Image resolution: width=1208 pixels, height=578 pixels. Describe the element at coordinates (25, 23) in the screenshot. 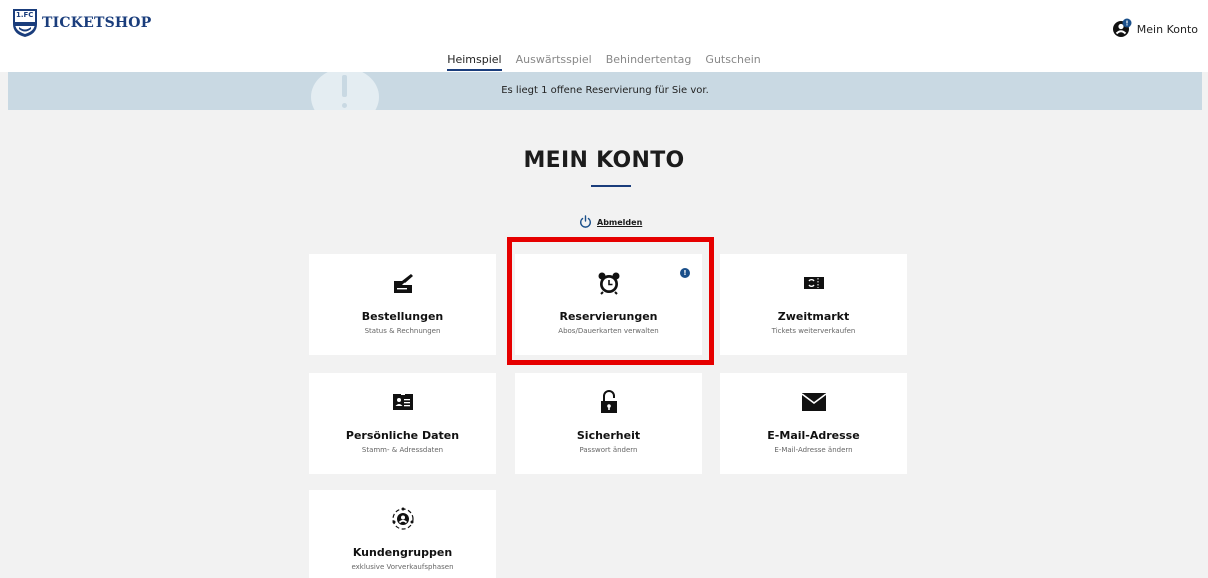

I see `club-crest-icon: 1.FC` at that location.